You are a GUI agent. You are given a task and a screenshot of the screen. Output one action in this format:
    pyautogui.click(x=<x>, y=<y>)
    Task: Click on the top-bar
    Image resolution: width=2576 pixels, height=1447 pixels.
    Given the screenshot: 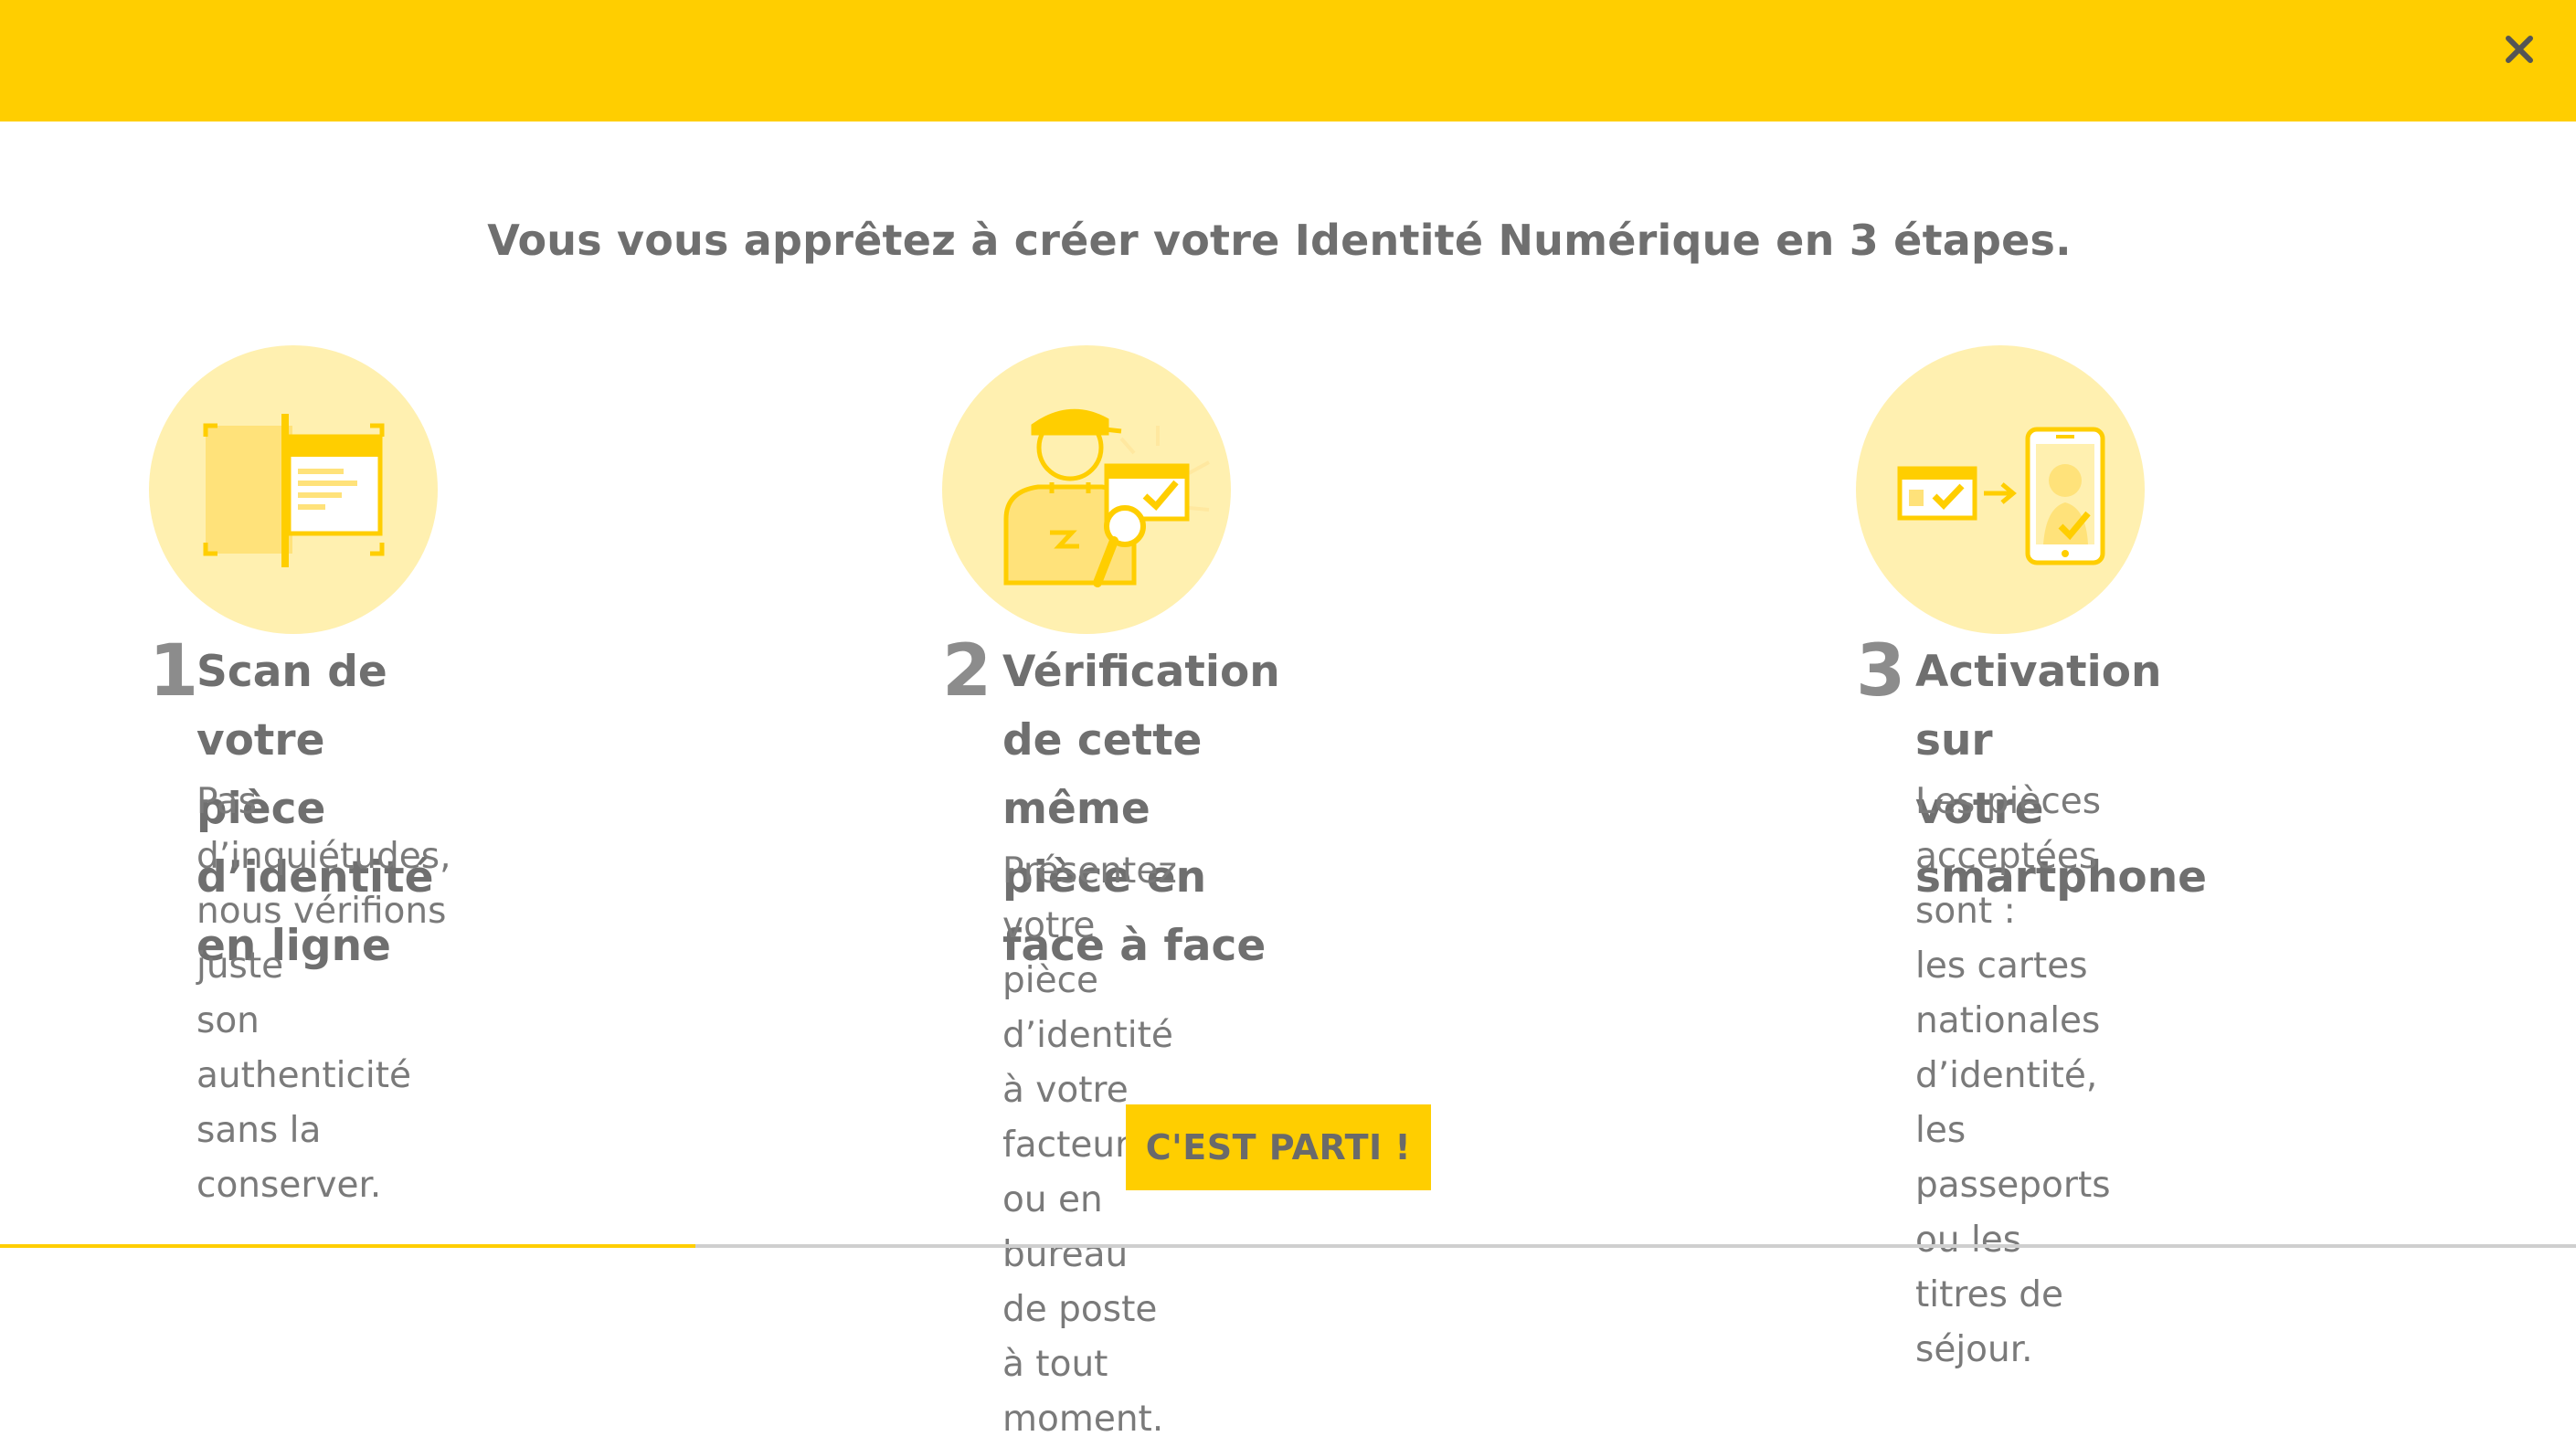 What is the action you would take?
    pyautogui.click(x=1288, y=60)
    